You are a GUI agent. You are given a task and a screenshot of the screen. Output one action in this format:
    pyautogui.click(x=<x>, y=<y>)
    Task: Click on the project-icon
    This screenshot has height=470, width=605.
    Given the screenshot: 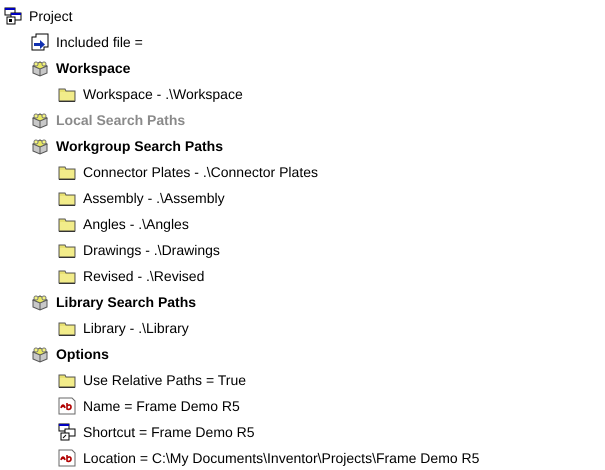 What is the action you would take?
    pyautogui.click(x=13, y=16)
    